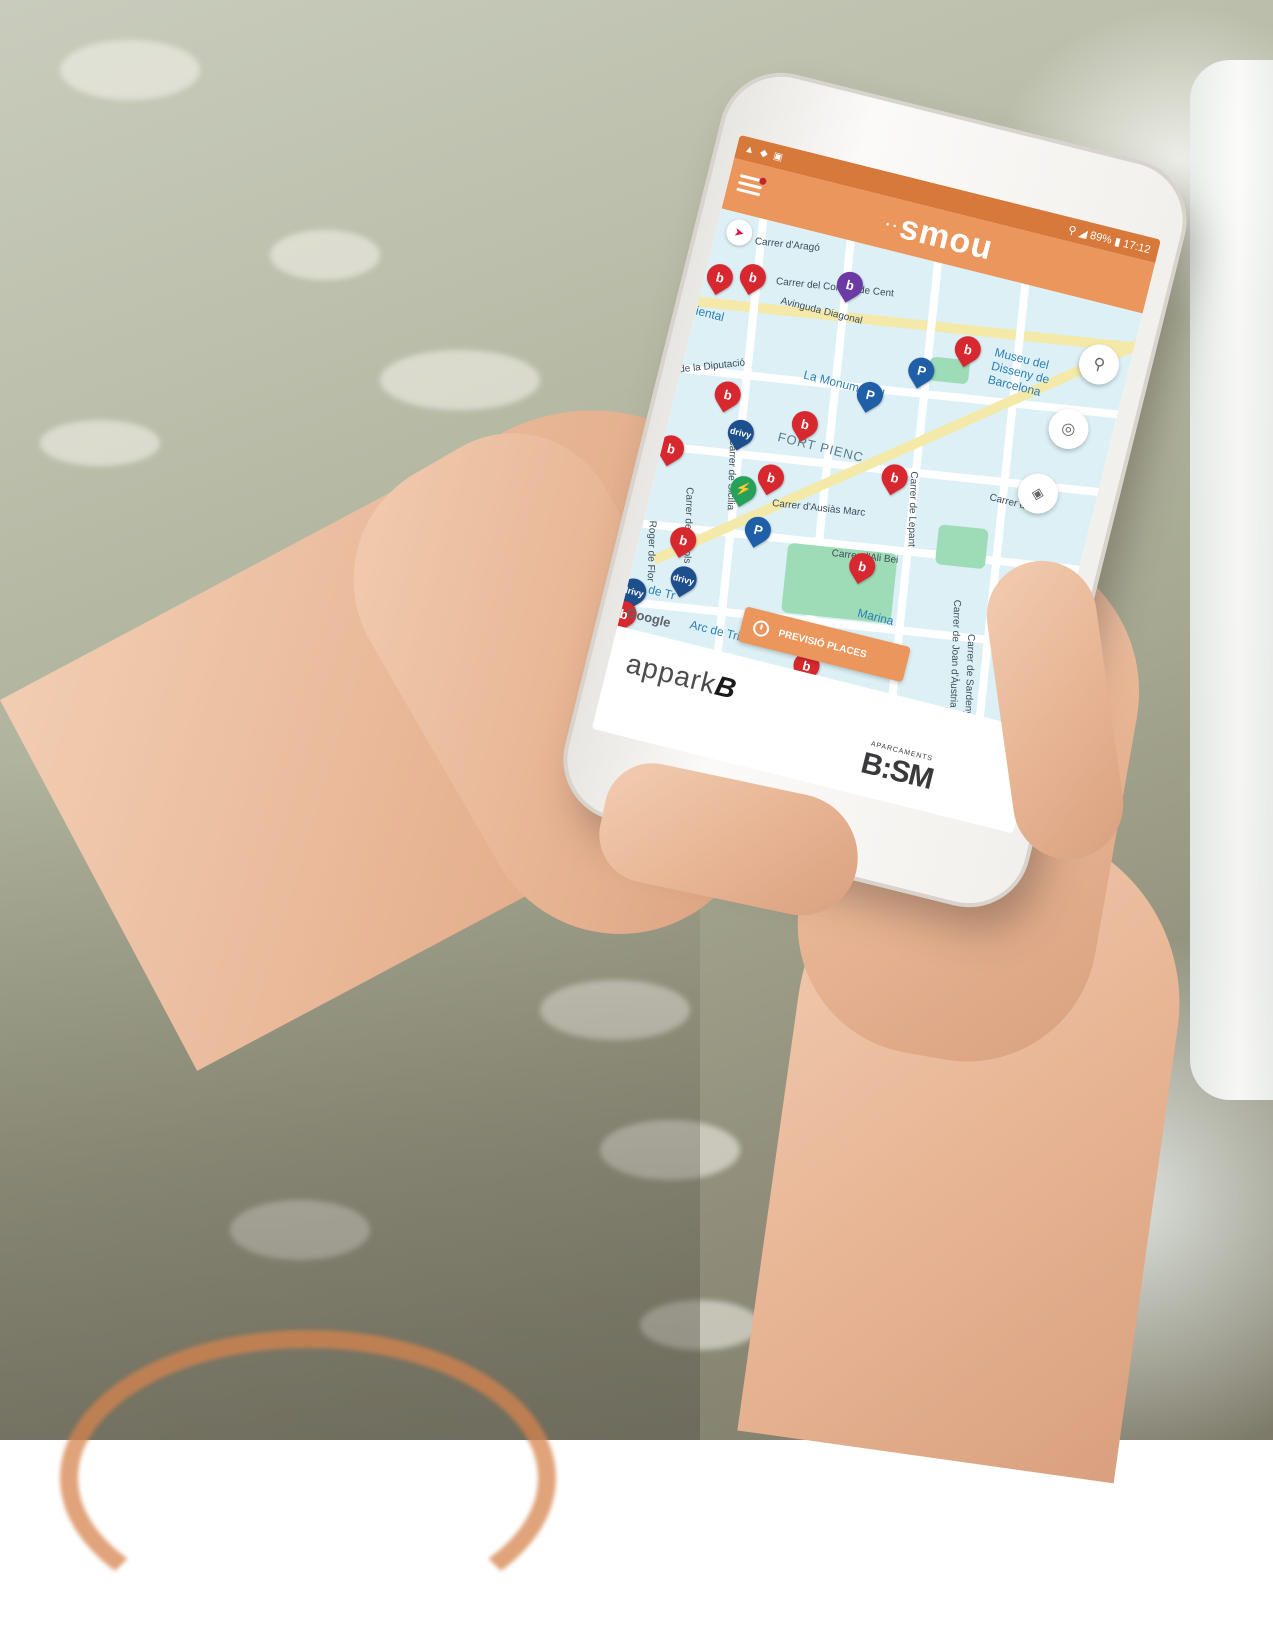 This screenshot has height=1626, width=1273. I want to click on clock: 17:12, so click(1137, 246).